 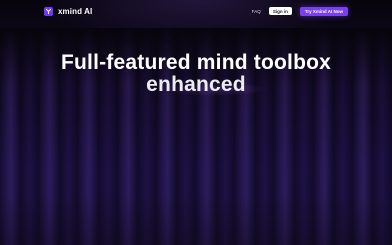 I want to click on site-header: xmind AI FAQ Sign in Try Xmind AI Now, so click(x=196, y=11).